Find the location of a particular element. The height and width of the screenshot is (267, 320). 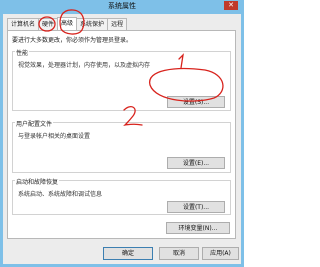

tab-remote: 远程 is located at coordinates (117, 24).